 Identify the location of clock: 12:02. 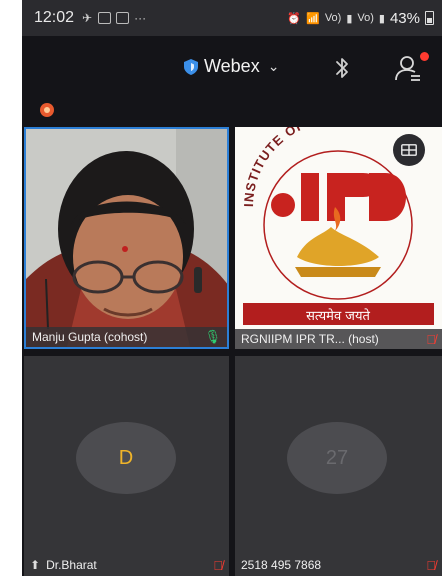
(54, 17).